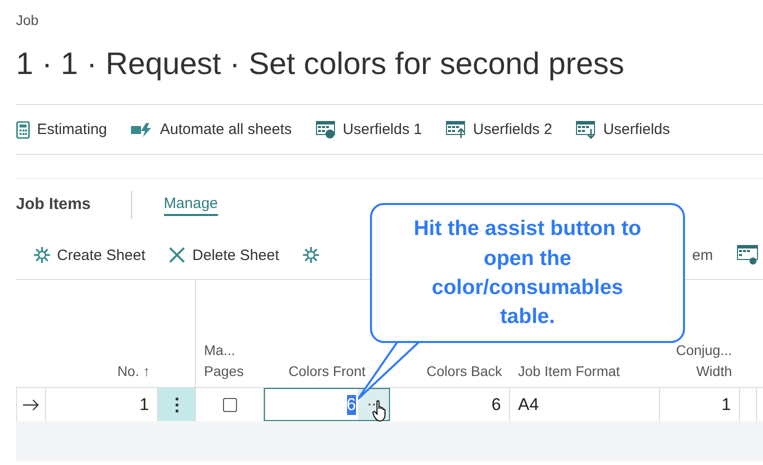 This screenshot has height=465, width=763. Describe the element at coordinates (177, 255) in the screenshot. I see `close-icon` at that location.